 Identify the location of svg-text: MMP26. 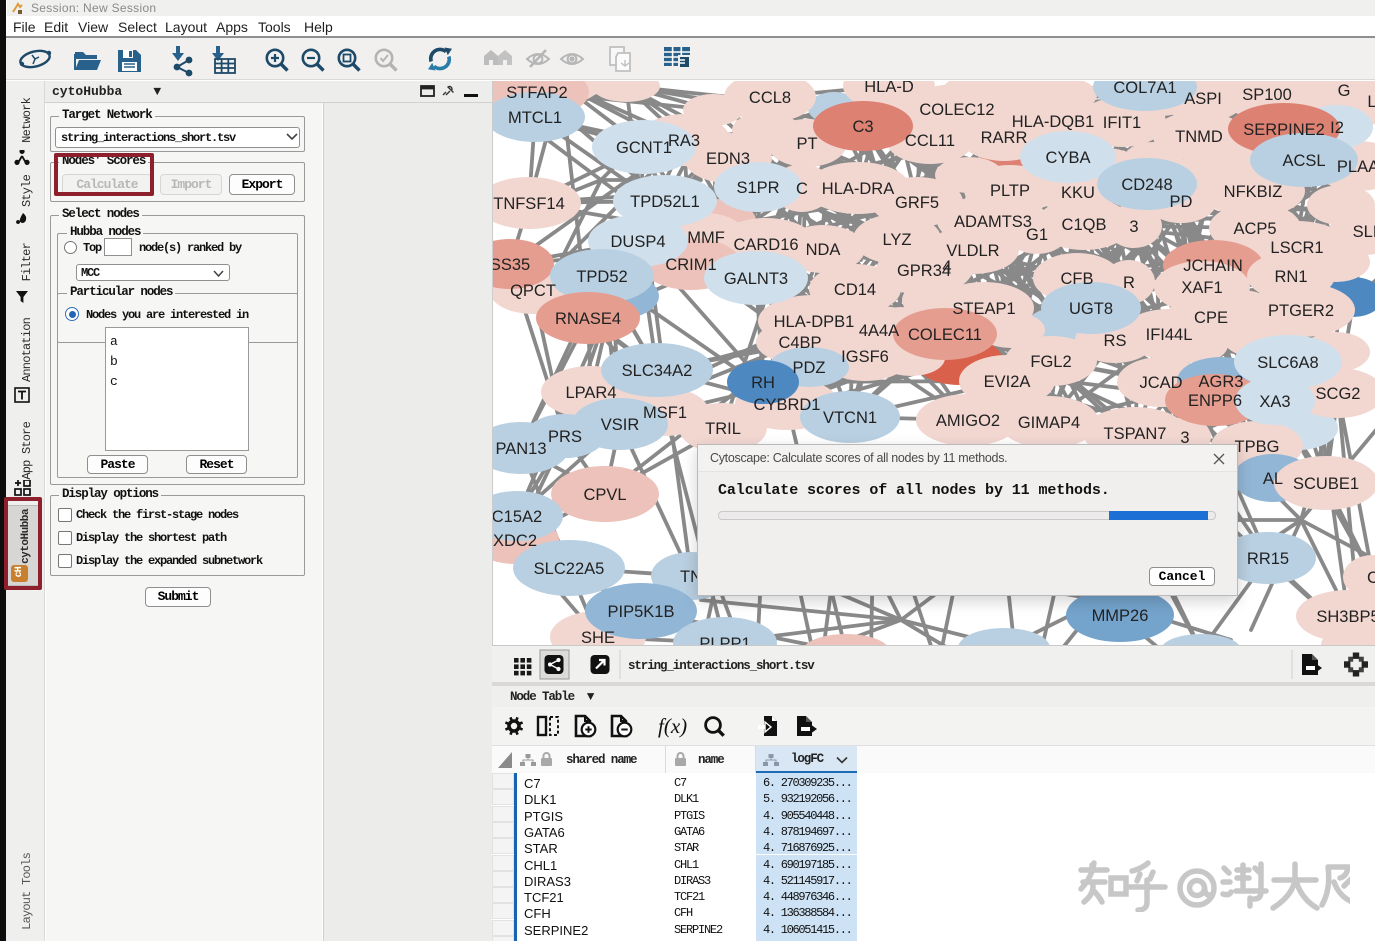
(1120, 616).